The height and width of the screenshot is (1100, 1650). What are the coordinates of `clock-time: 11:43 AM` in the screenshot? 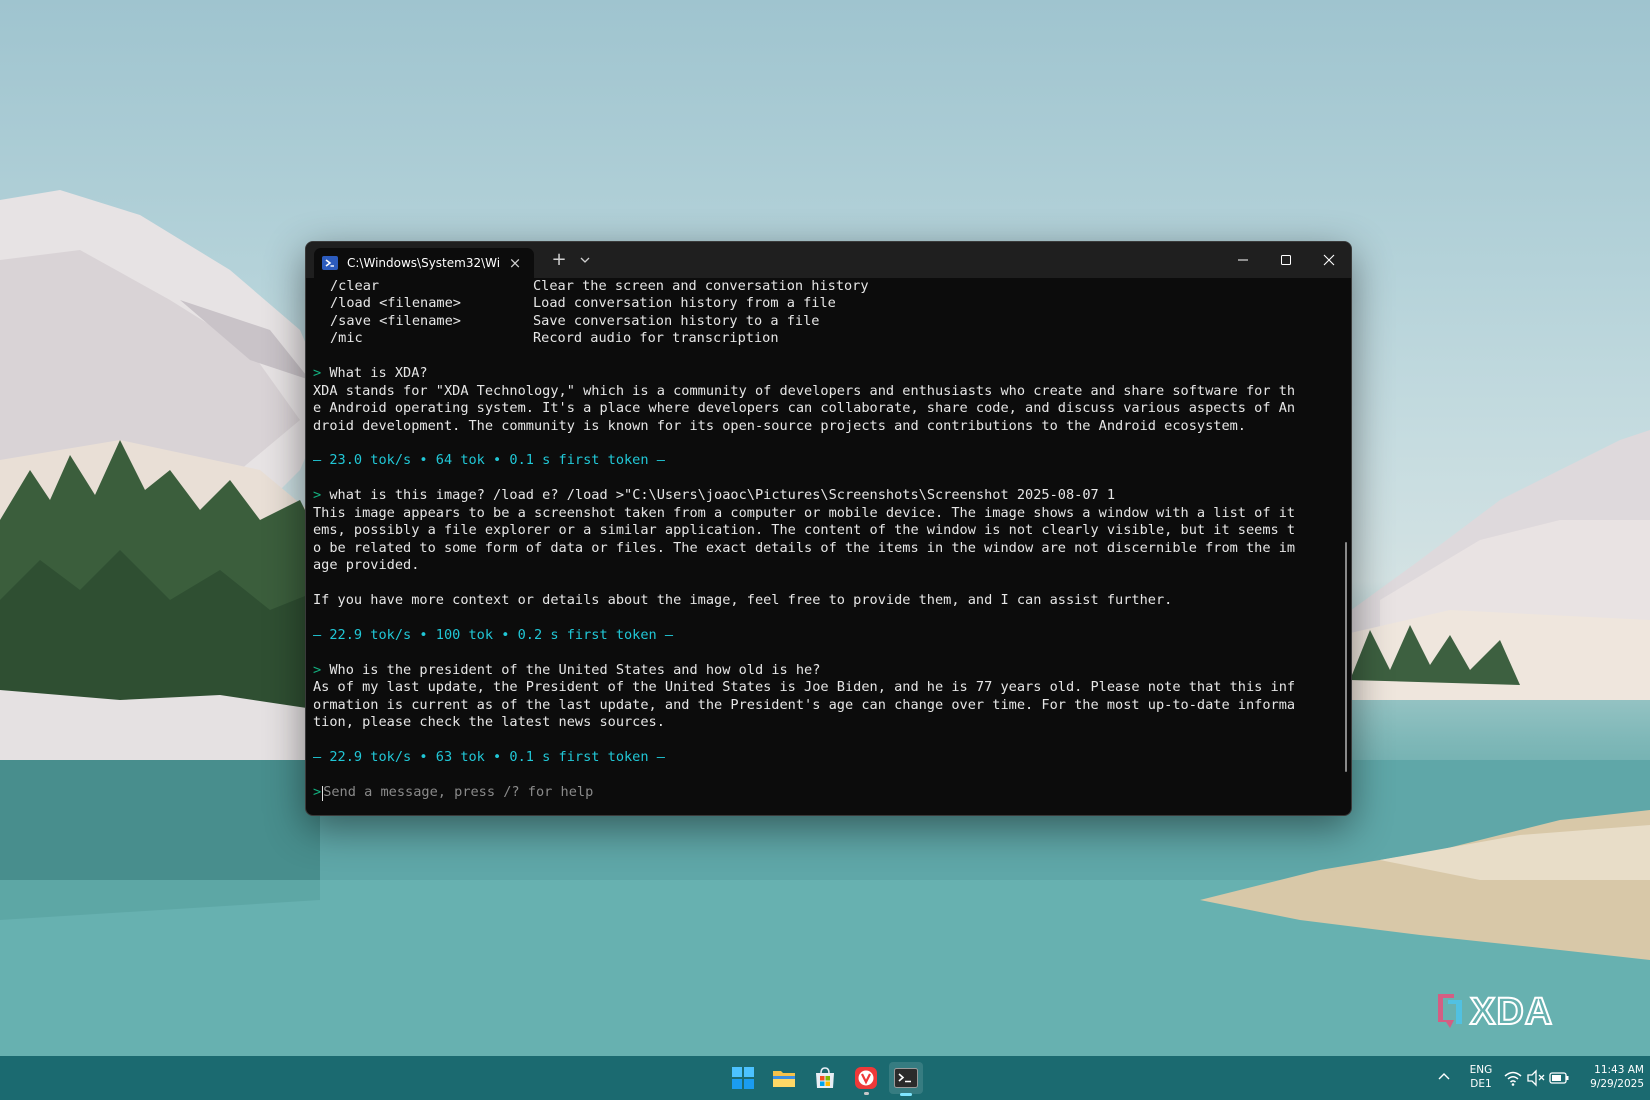 It's located at (1619, 1070).